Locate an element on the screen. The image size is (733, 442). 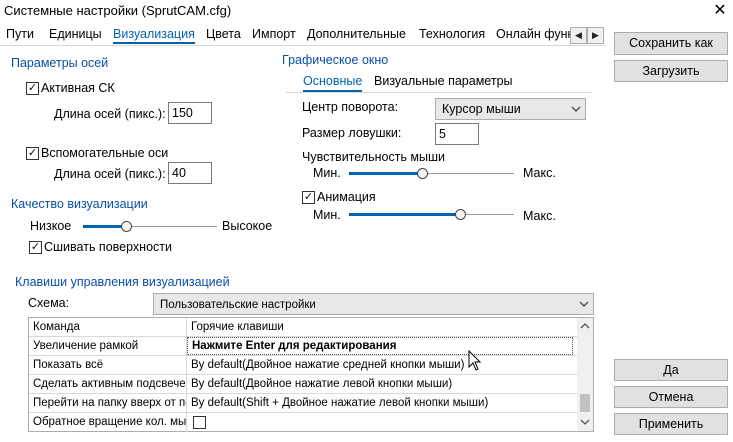
quality-slider-thumb is located at coordinates (126, 226).